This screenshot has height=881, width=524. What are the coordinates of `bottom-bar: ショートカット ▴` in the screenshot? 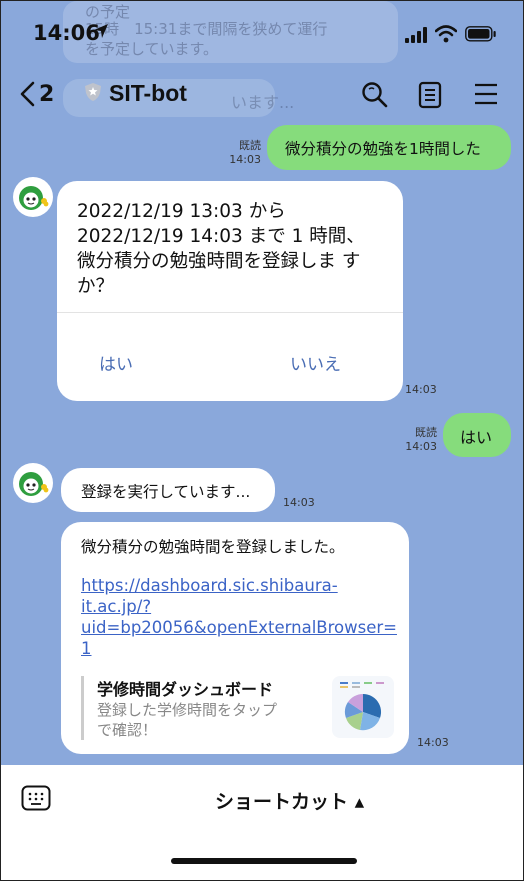 It's located at (262, 822).